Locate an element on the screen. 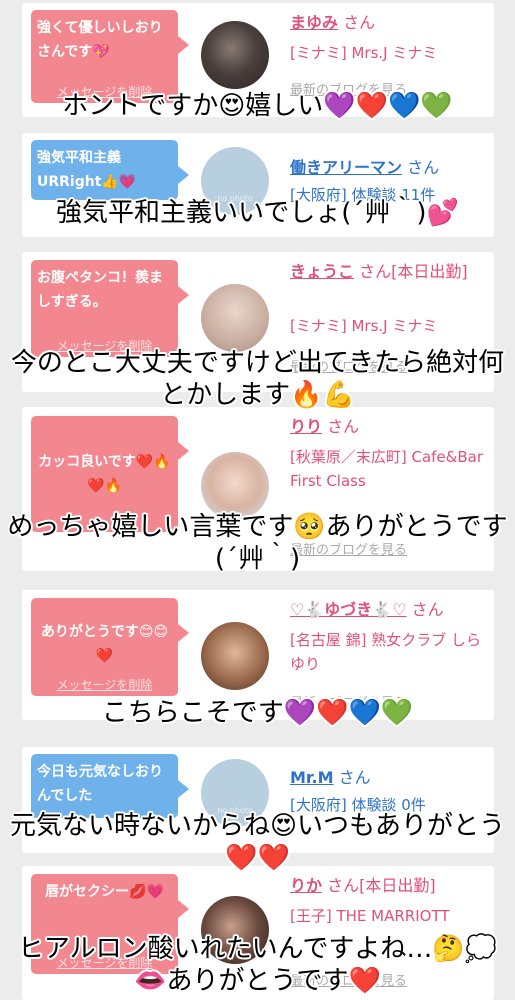 The image size is (515, 1000). reply-caption: 元気ない時ないからね😍いつもありがとう❤️❤️ is located at coordinates (257, 842).